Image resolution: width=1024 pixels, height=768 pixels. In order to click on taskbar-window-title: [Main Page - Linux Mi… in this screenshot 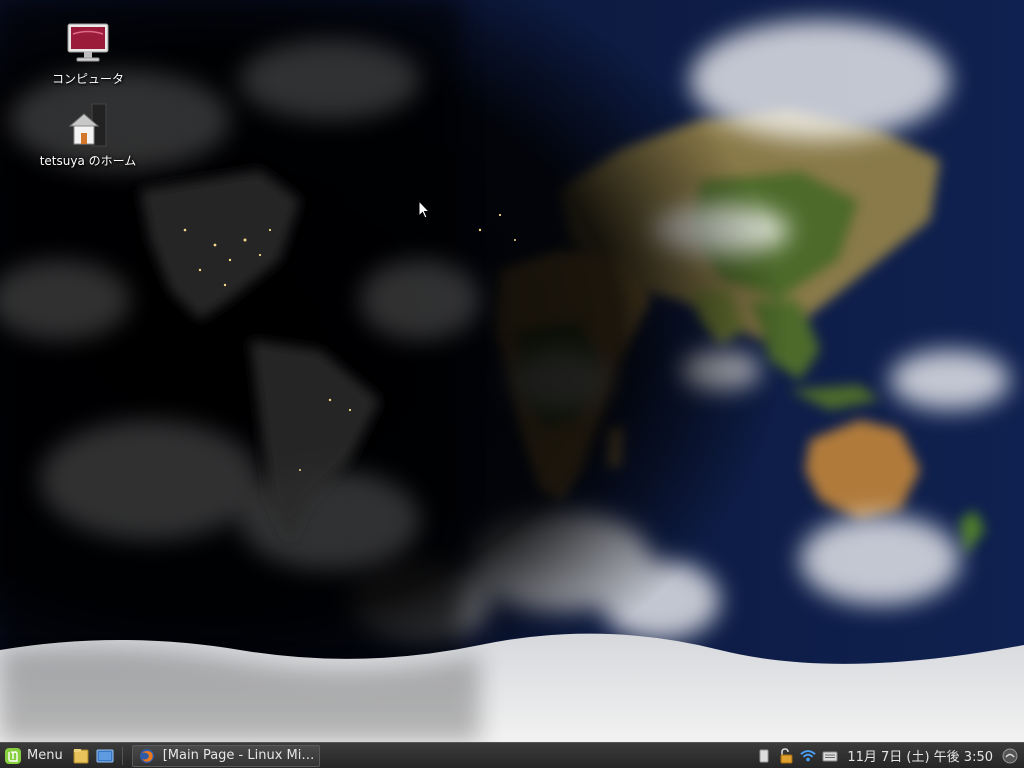, I will do `click(237, 755)`.